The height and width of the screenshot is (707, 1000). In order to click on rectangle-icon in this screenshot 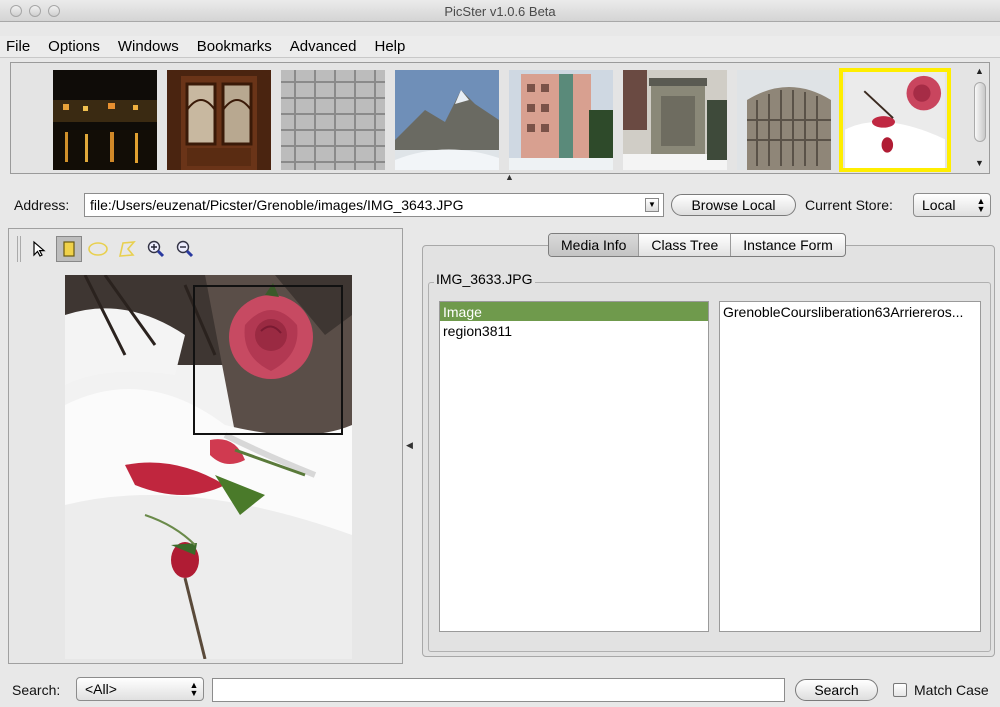, I will do `click(69, 249)`.